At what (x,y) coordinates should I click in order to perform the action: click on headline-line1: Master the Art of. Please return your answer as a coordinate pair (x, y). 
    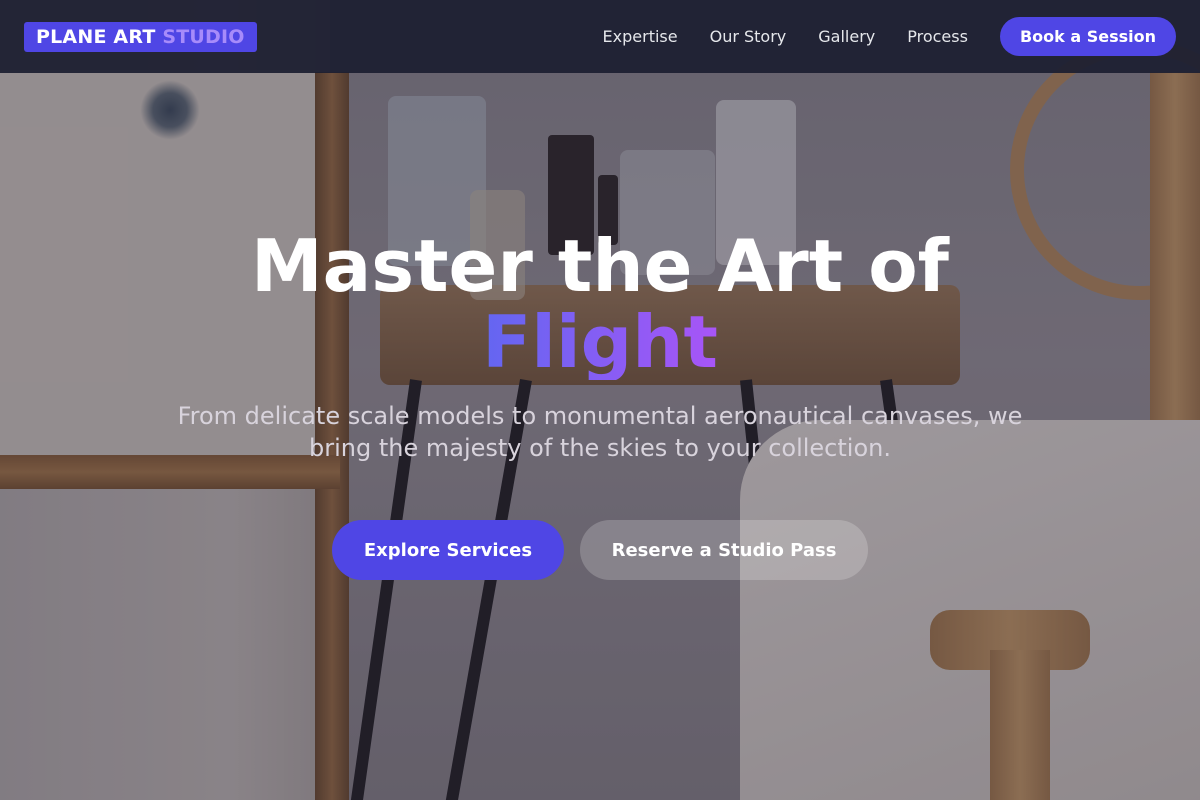
    Looking at the image, I should click on (600, 266).